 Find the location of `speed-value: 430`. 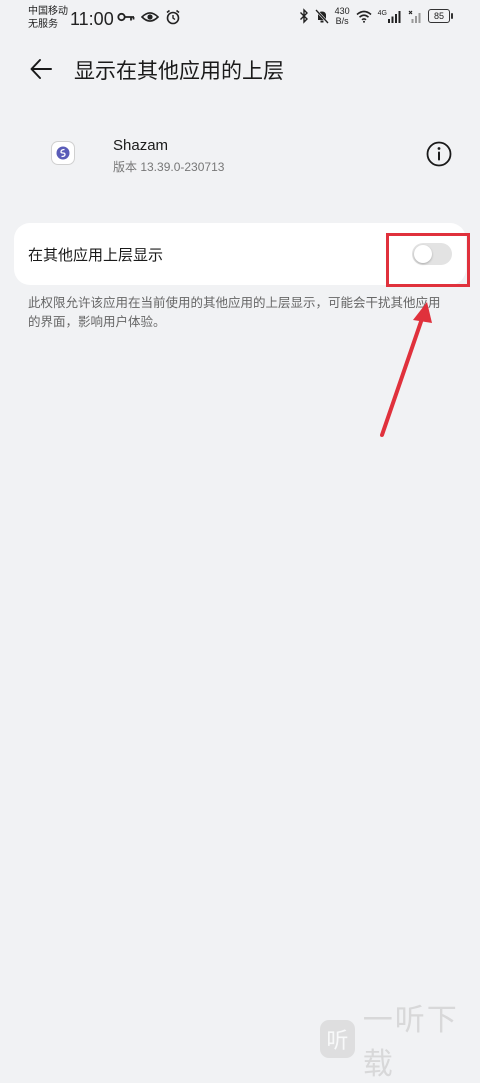

speed-value: 430 is located at coordinates (342, 11).